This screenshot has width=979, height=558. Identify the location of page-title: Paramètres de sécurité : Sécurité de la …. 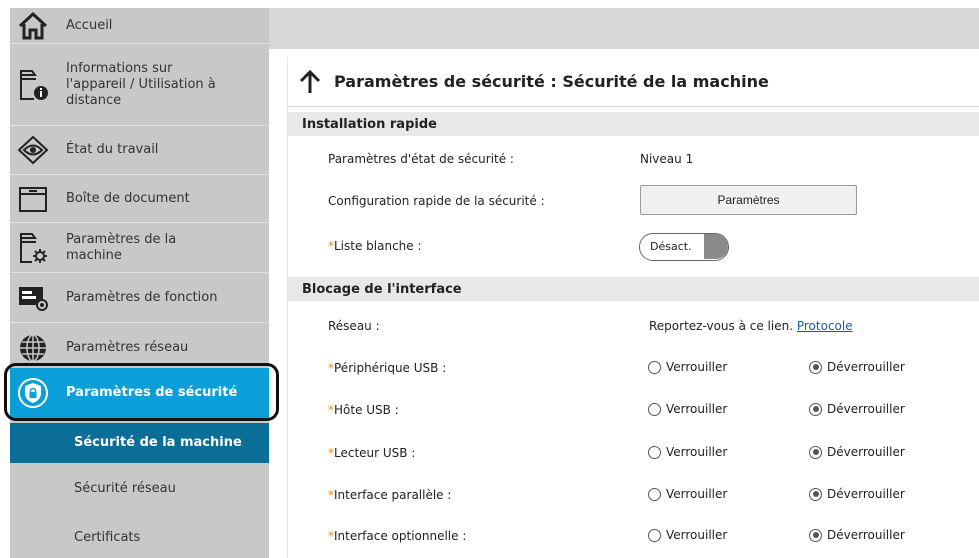
(551, 81).